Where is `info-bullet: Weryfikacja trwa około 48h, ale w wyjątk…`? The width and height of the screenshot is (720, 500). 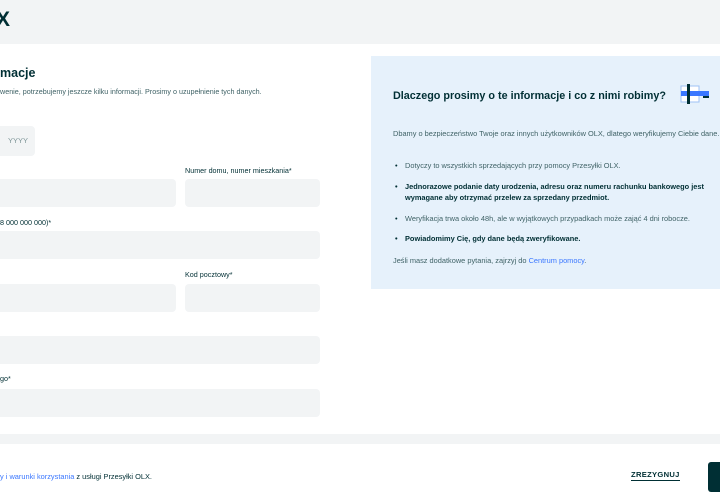
info-bullet: Weryfikacja trwa około 48h, ale w wyjątk… is located at coordinates (556, 219).